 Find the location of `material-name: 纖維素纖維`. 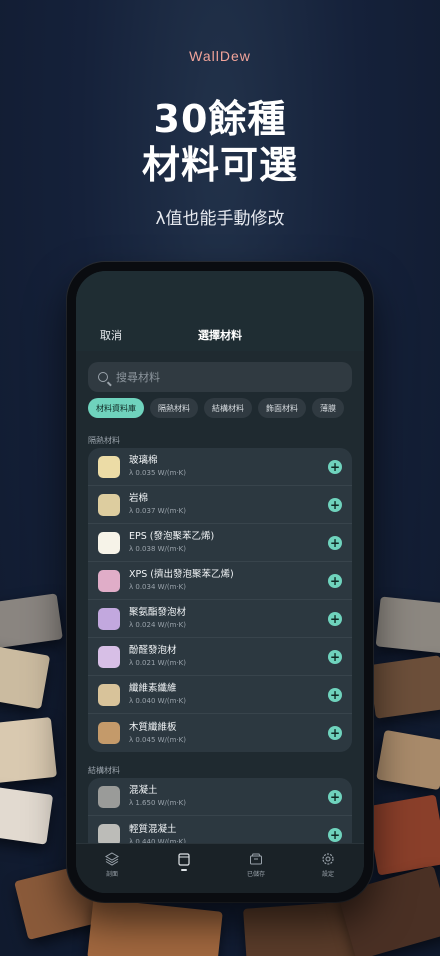

material-name: 纖維素纖維 is located at coordinates (153, 688).